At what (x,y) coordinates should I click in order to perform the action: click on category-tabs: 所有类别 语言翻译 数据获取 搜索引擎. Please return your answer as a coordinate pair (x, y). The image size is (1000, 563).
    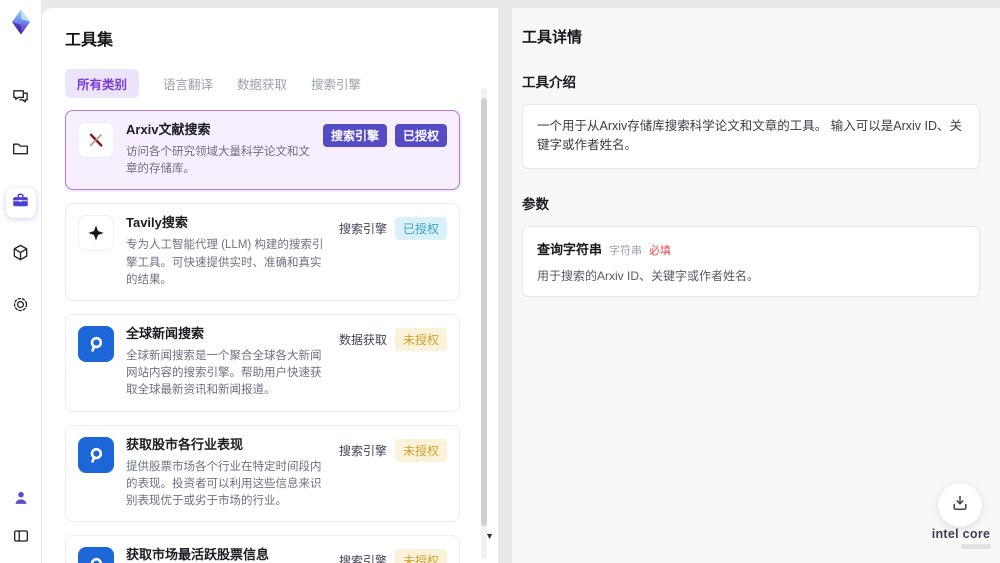
    Looking at the image, I should click on (269, 83).